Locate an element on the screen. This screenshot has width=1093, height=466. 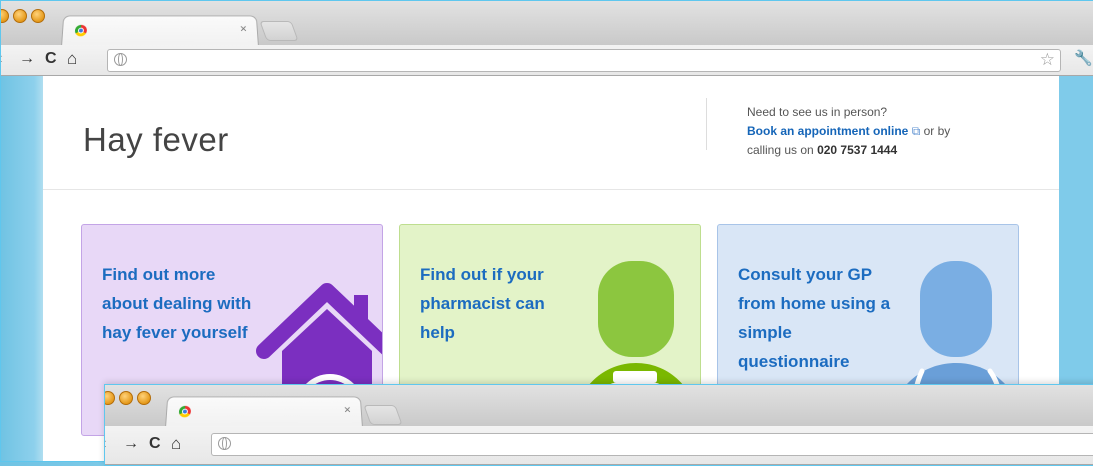
phone-number: 020 7537 1444 is located at coordinates (857, 150).